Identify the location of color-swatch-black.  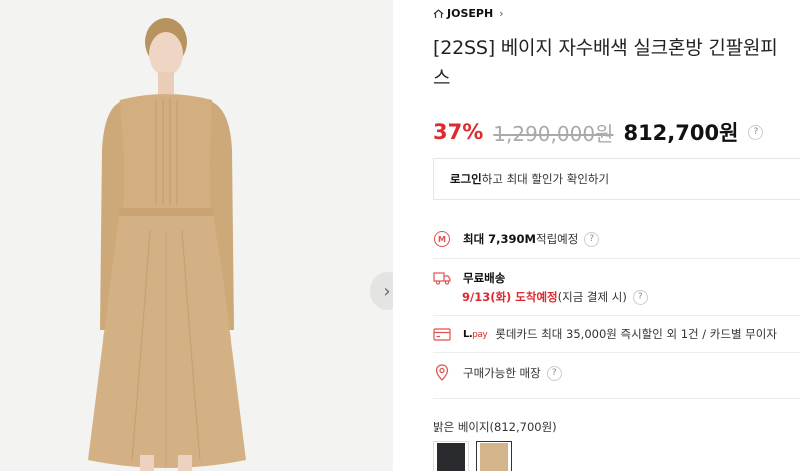
(451, 456).